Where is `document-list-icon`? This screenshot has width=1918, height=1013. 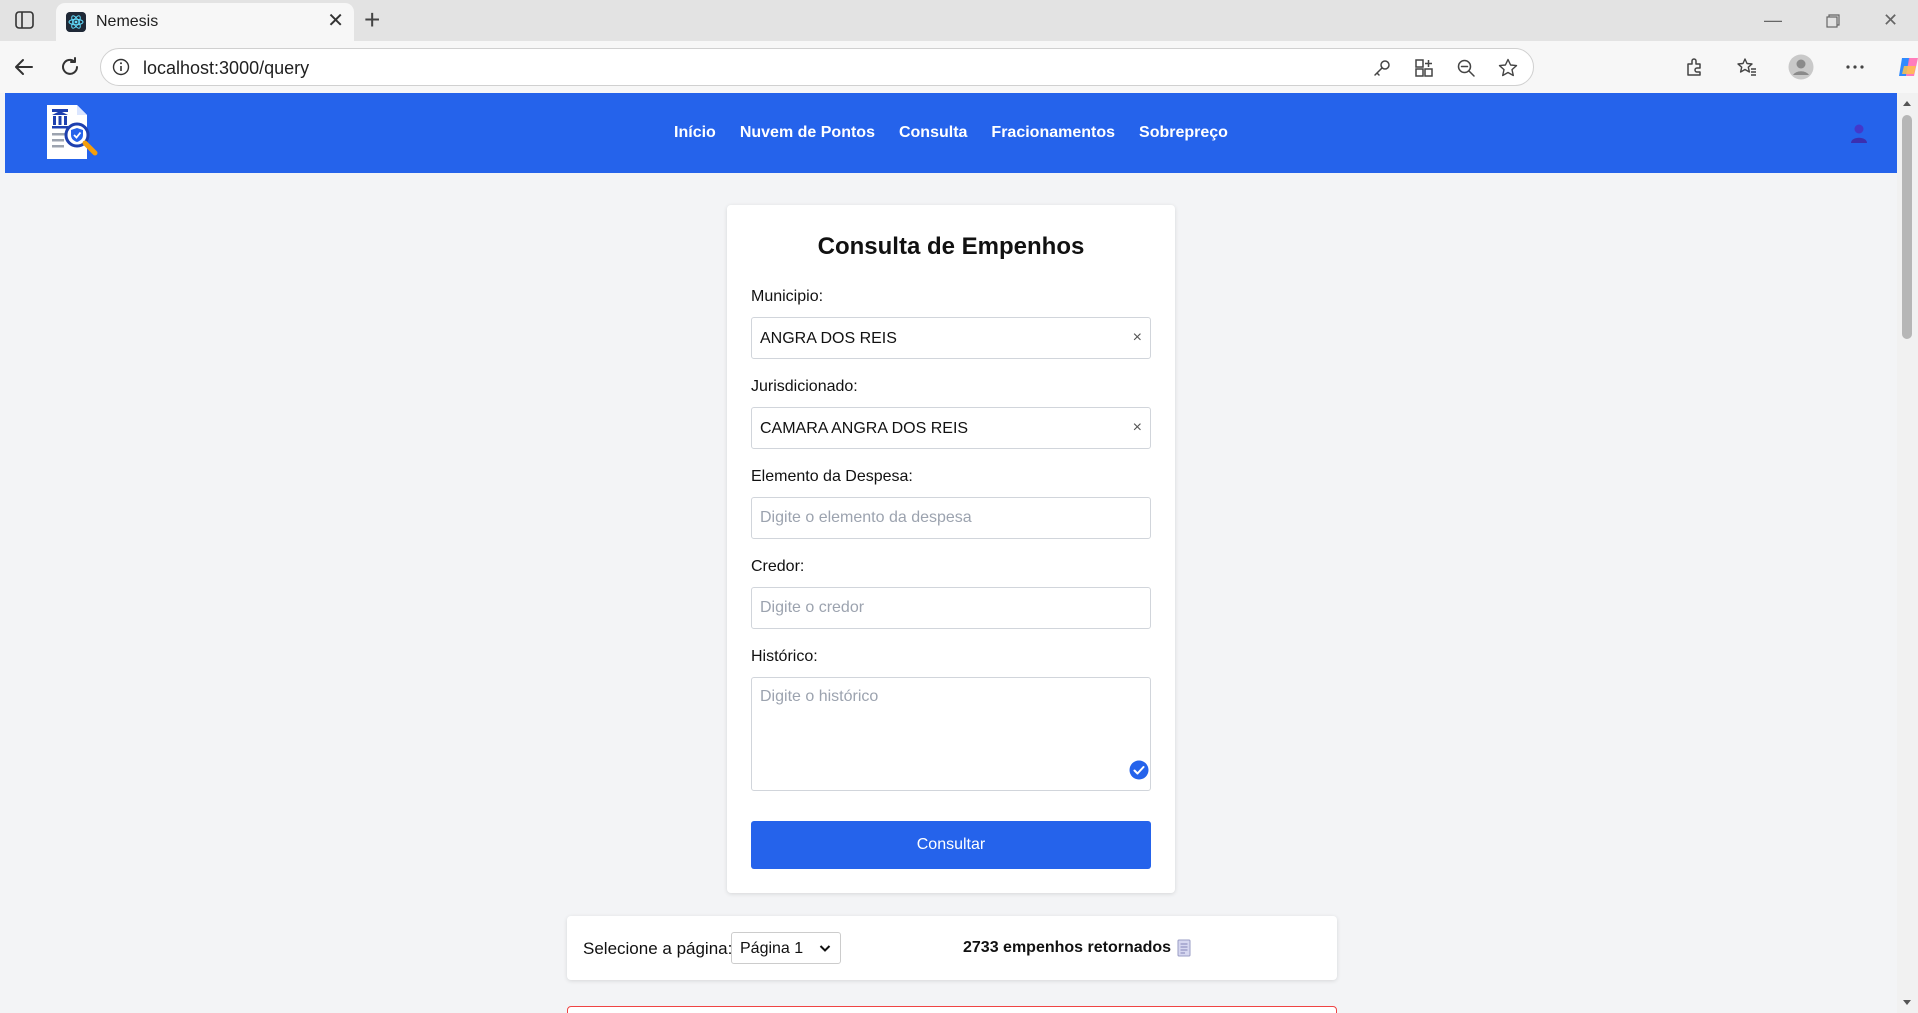 document-list-icon is located at coordinates (1184, 948).